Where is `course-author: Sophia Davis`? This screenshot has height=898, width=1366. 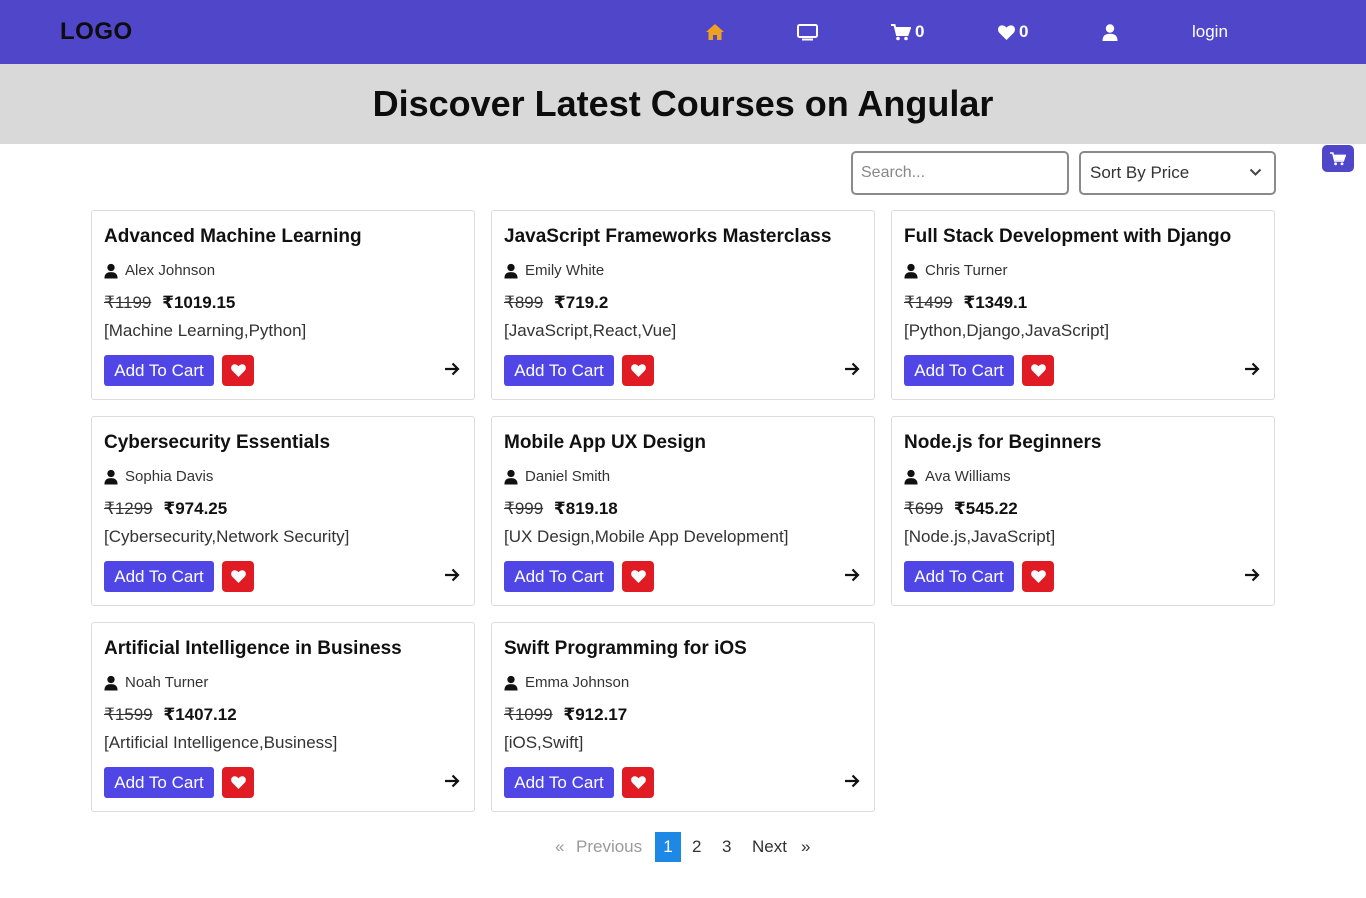 course-author: Sophia Davis is located at coordinates (158, 476).